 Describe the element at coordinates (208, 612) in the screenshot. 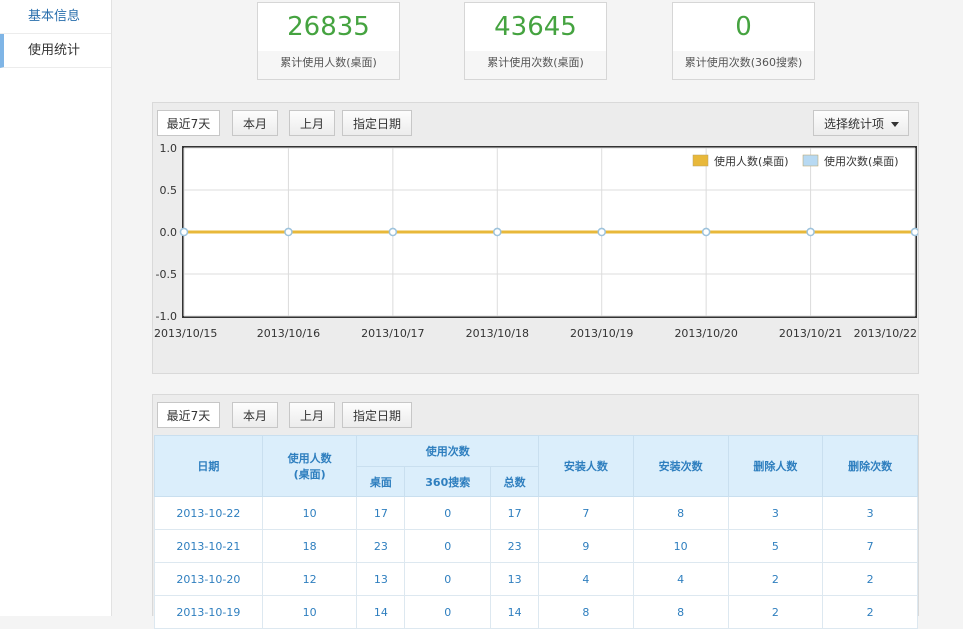

I see `cell-date: 2013-10-19` at that location.